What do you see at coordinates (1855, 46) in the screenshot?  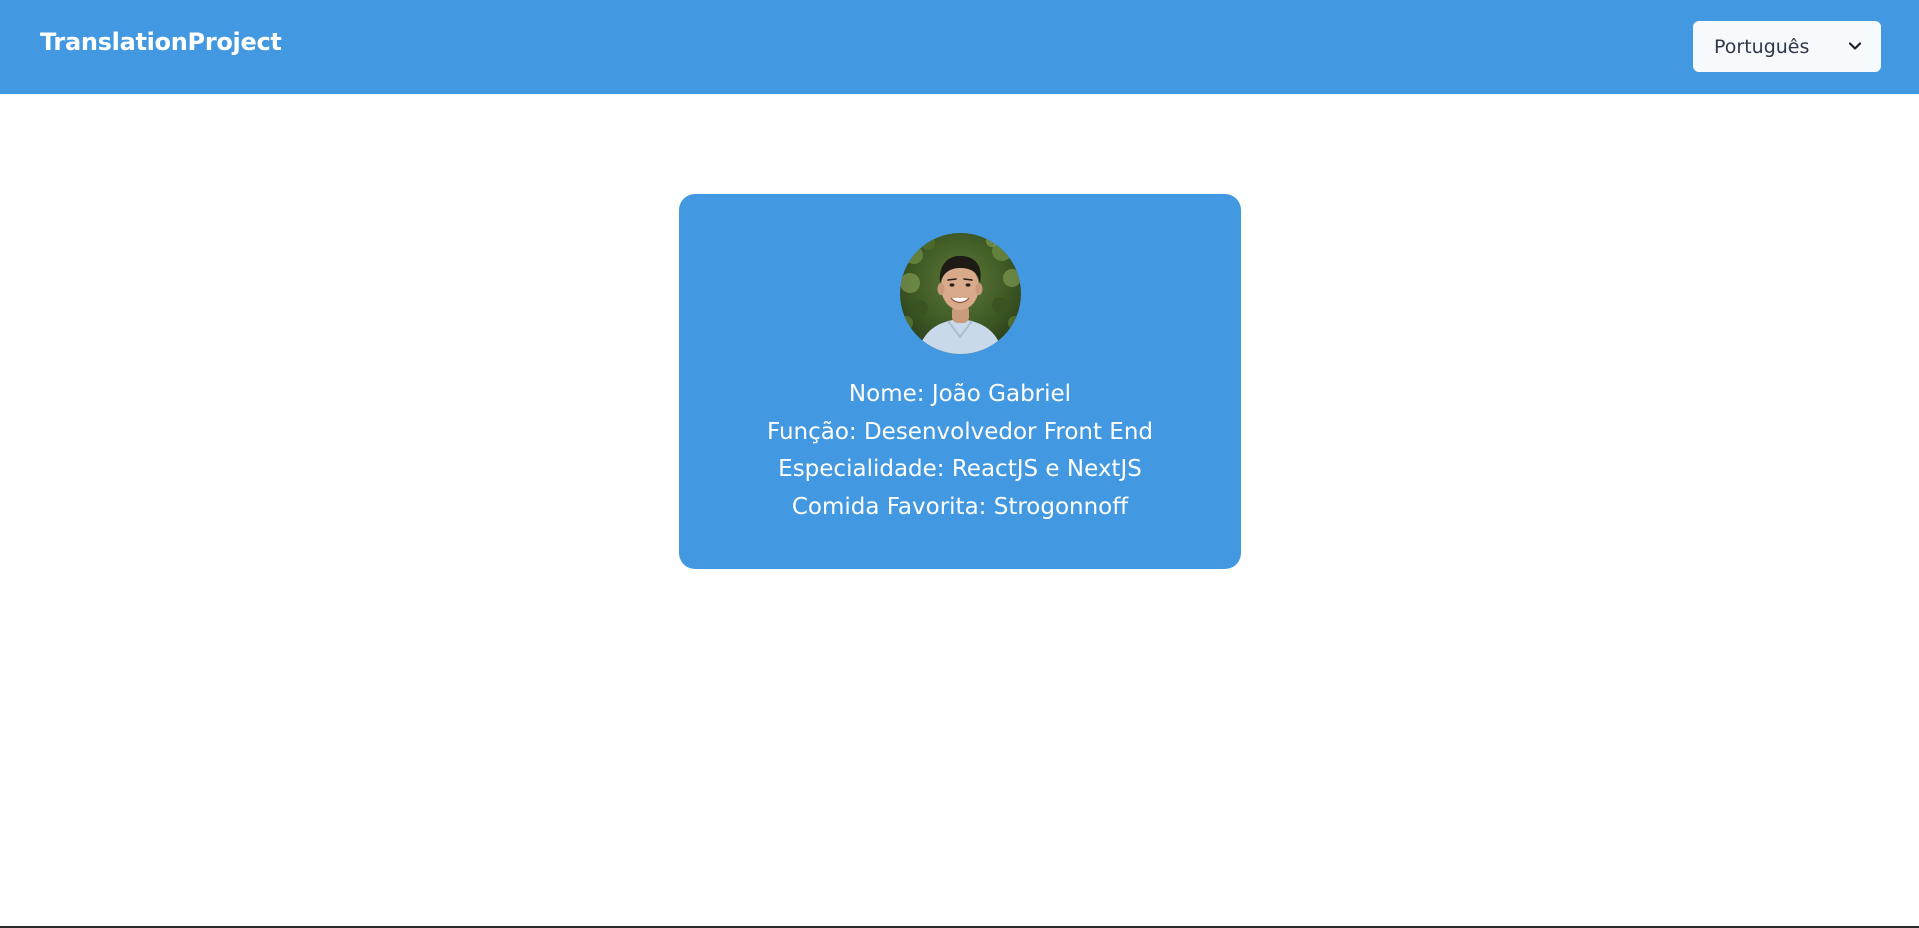 I see `chevron-down-icon` at bounding box center [1855, 46].